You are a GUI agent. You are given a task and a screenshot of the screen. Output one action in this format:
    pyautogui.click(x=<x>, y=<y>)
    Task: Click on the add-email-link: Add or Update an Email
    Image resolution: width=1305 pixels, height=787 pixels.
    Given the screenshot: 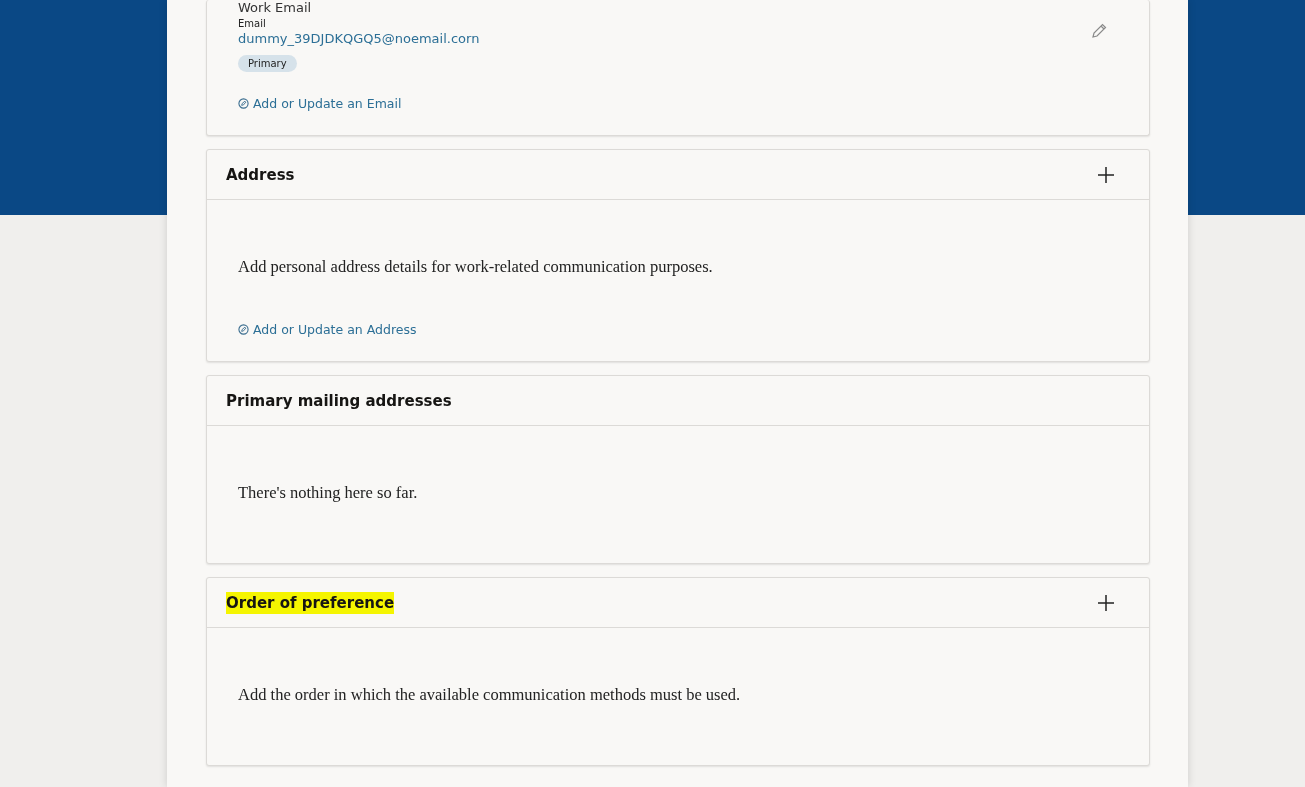 What is the action you would take?
    pyautogui.click(x=678, y=103)
    